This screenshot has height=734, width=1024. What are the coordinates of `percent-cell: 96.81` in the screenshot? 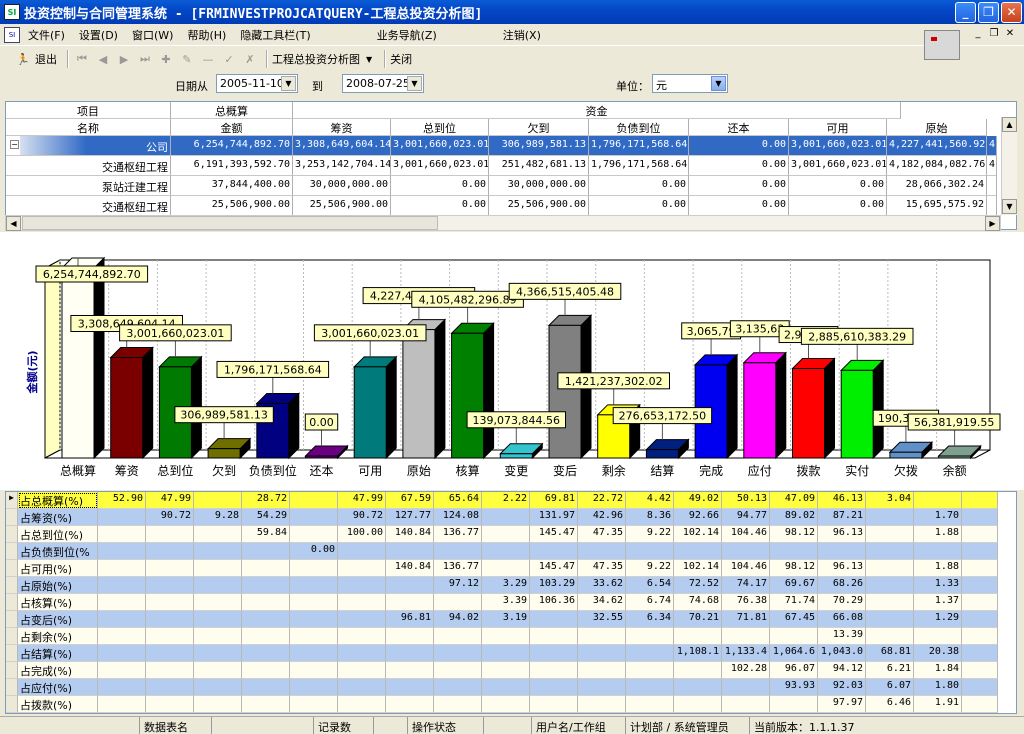 It's located at (410, 619).